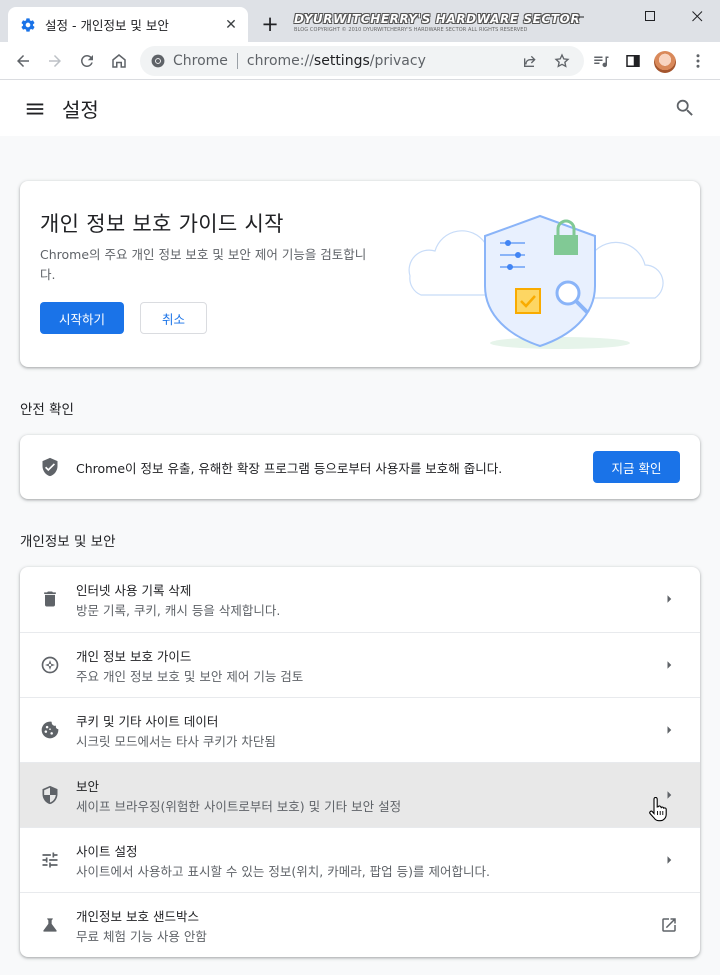 The height and width of the screenshot is (975, 720). Describe the element at coordinates (280, 61) in the screenshot. I see `url-scheme: chrome://` at that location.